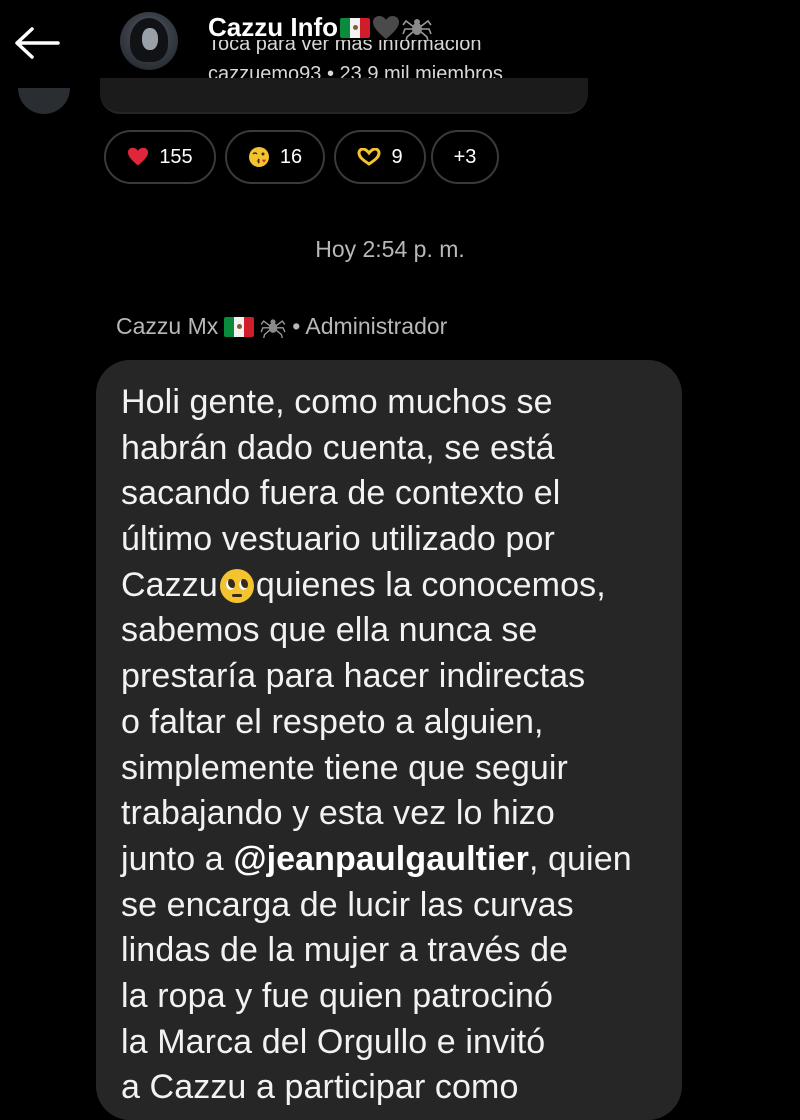 The width and height of the screenshot is (800, 1120). Describe the element at coordinates (370, 326) in the screenshot. I see `sender-role: • Administrador` at that location.